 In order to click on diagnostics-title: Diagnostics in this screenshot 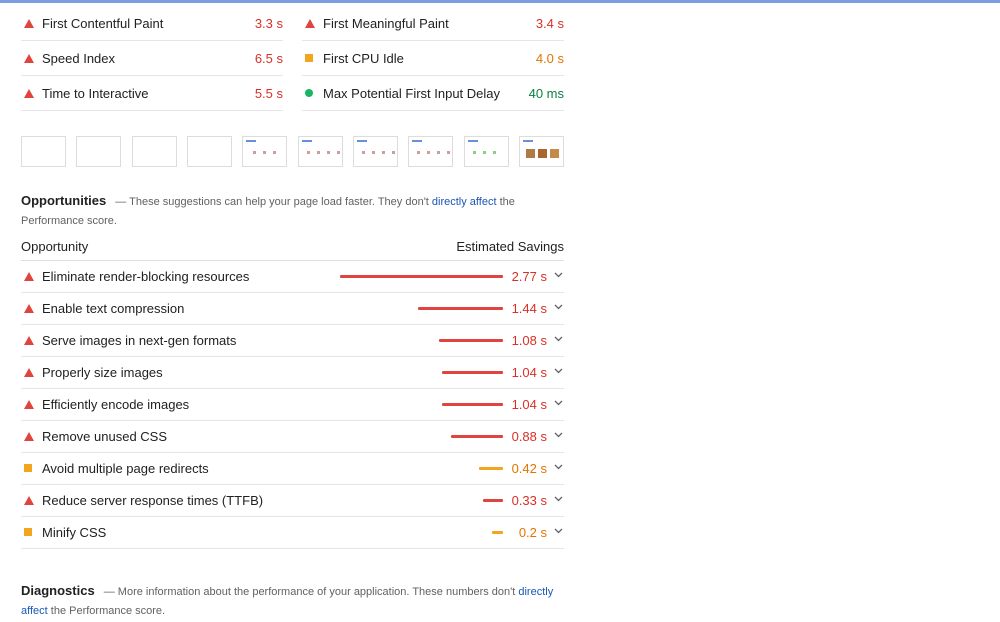, I will do `click(58, 590)`.